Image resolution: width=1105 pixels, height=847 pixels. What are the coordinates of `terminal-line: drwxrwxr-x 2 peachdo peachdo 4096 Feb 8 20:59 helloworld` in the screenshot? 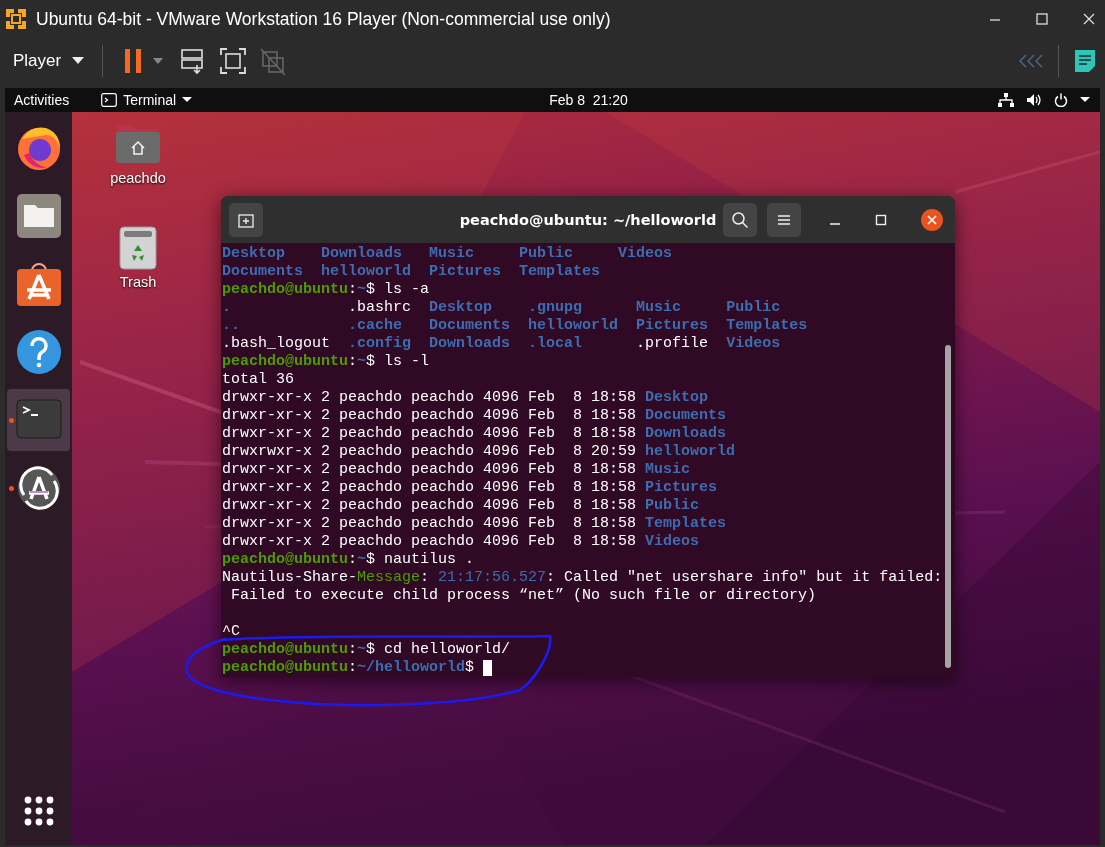 It's located at (479, 452).